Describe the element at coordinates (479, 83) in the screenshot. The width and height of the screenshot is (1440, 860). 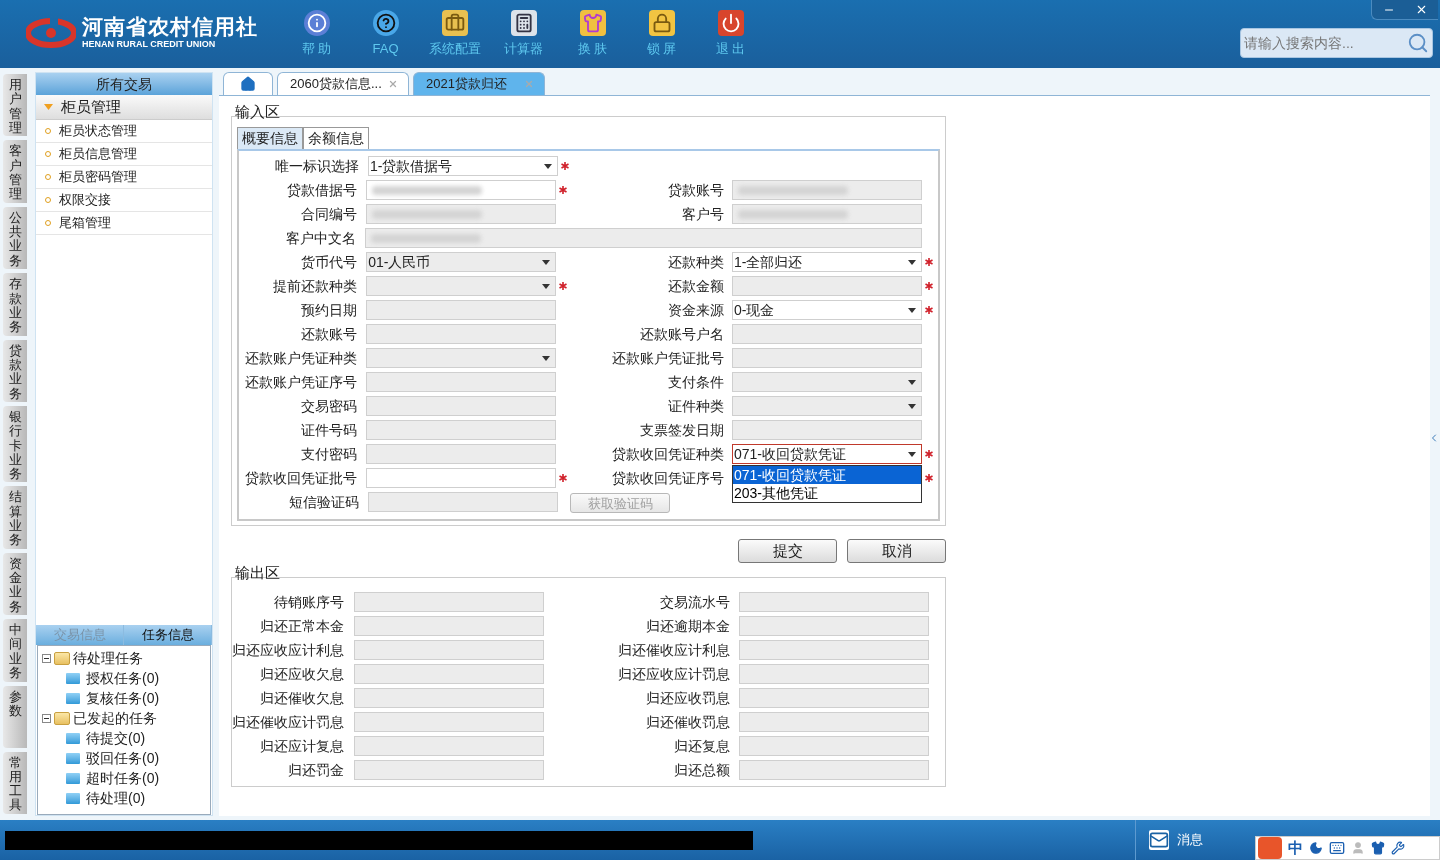
I see `page-tab: 2021贷款归还` at that location.